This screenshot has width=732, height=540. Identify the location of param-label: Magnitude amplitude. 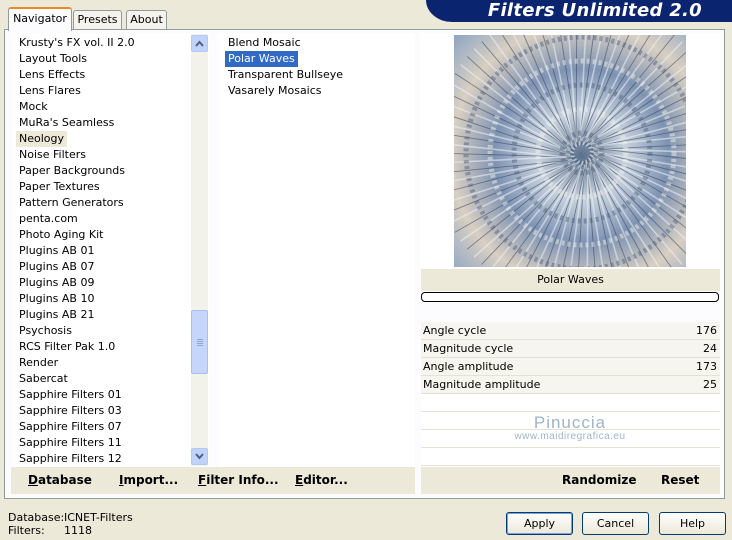
(482, 384).